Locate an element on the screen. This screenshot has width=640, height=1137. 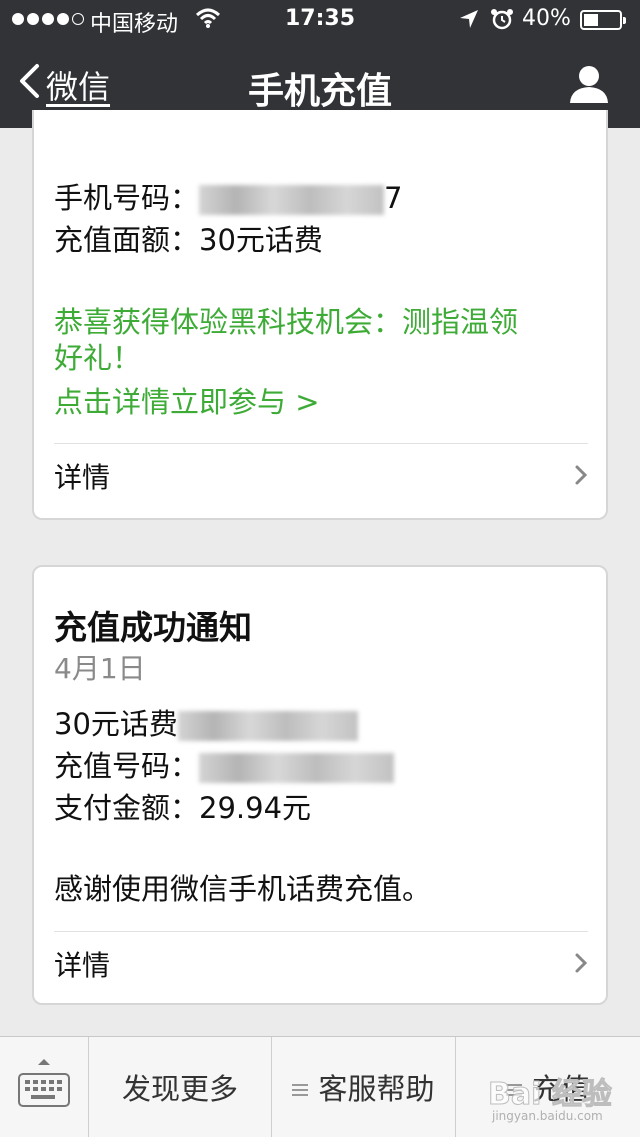
blurred-recharge-number is located at coordinates (297, 768).